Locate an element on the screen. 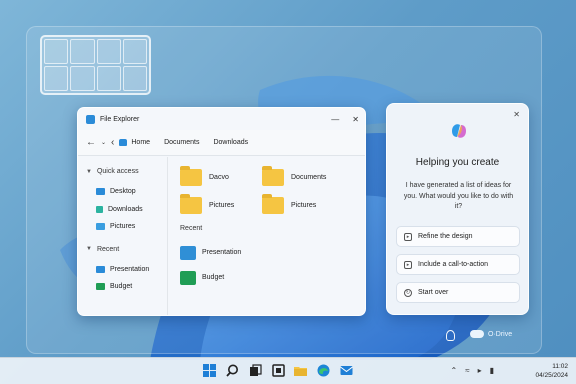  recent-file-item: Budget is located at coordinates (267, 277).